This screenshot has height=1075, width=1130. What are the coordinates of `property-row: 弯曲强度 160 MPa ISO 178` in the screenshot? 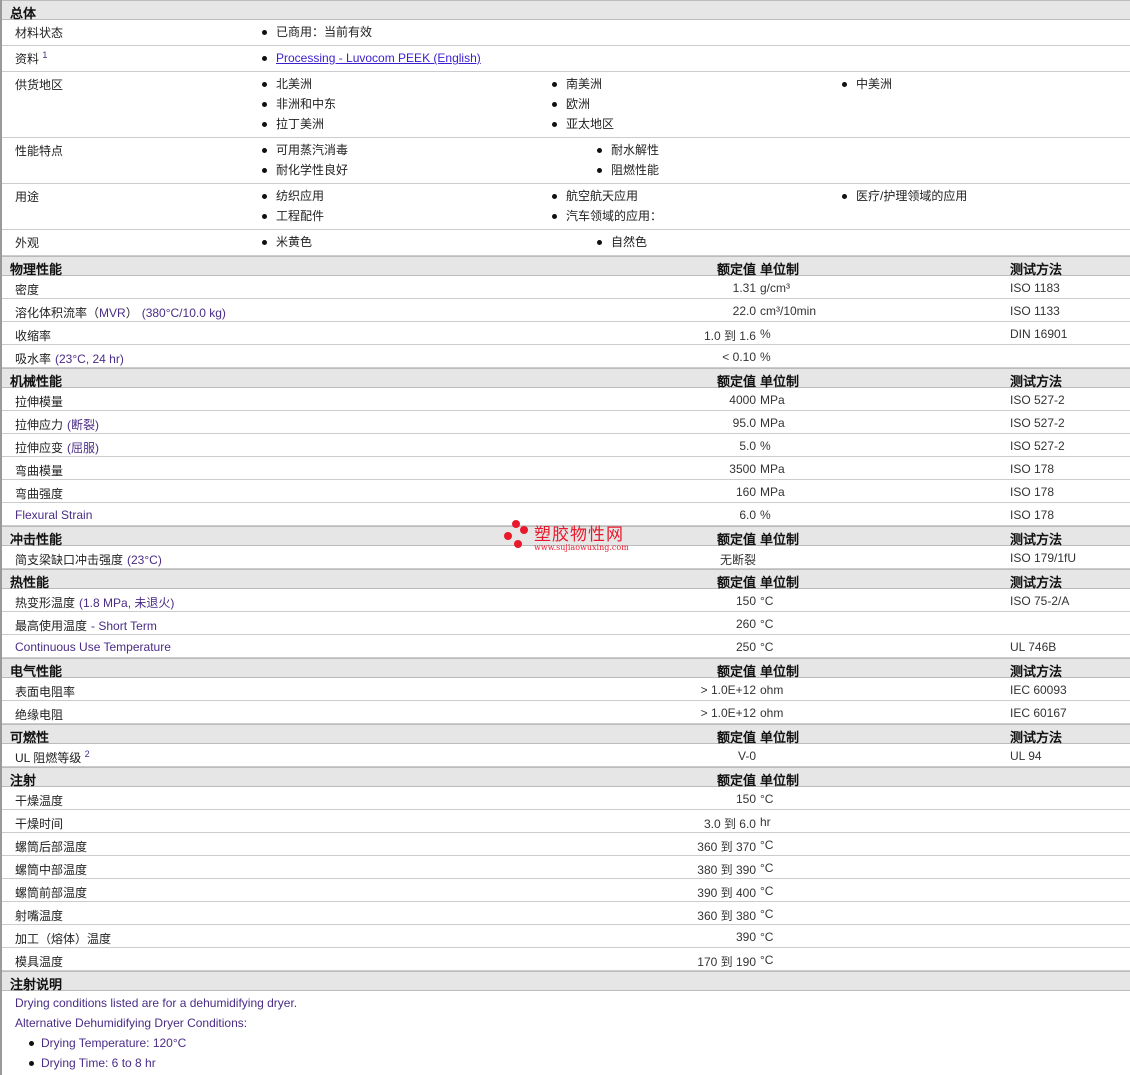 It's located at (566, 491).